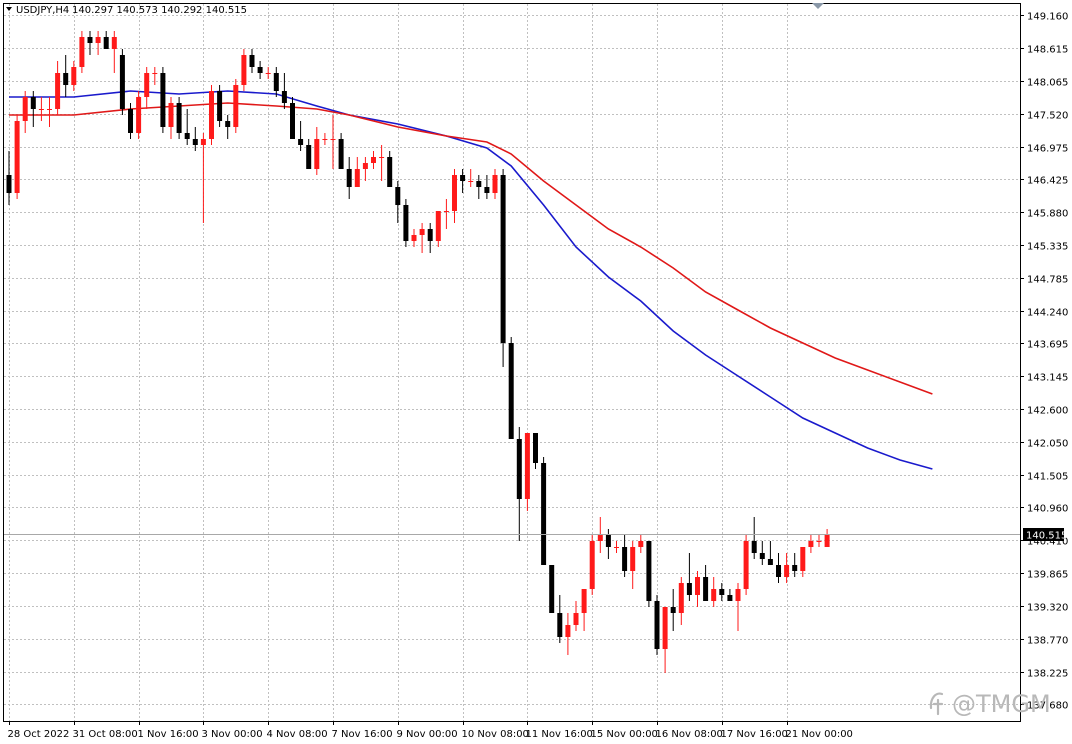 This screenshot has height=744, width=1072. What do you see at coordinates (1047, 378) in the screenshot?
I see `y-tick-label: 143.145` at bounding box center [1047, 378].